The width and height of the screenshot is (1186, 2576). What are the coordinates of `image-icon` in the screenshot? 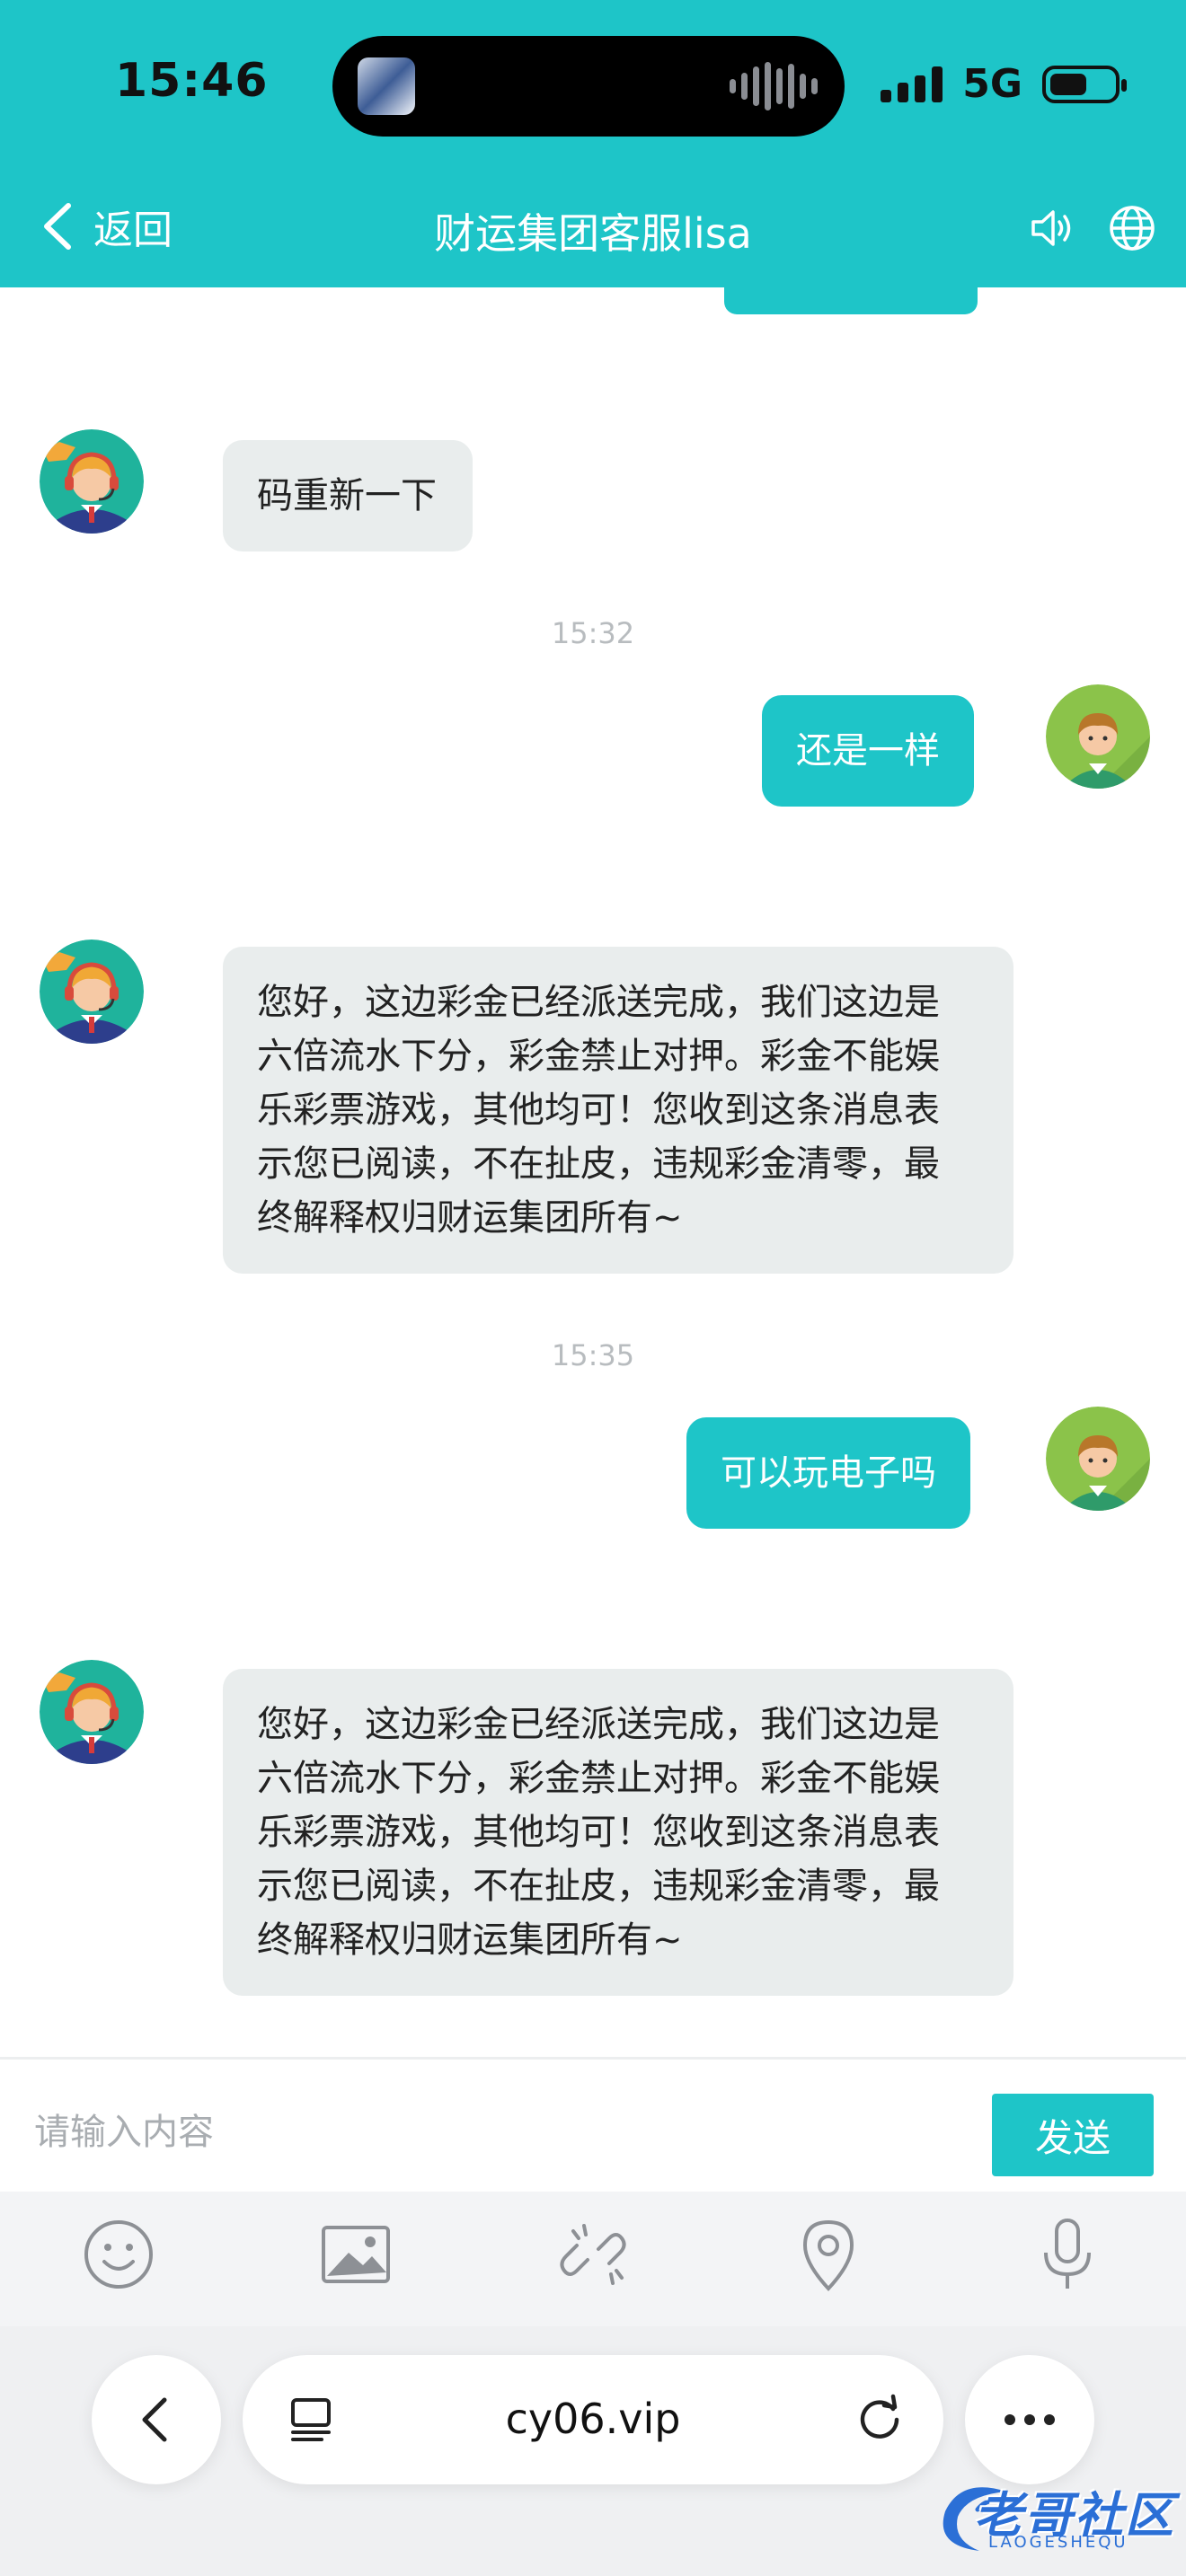 It's located at (355, 2254).